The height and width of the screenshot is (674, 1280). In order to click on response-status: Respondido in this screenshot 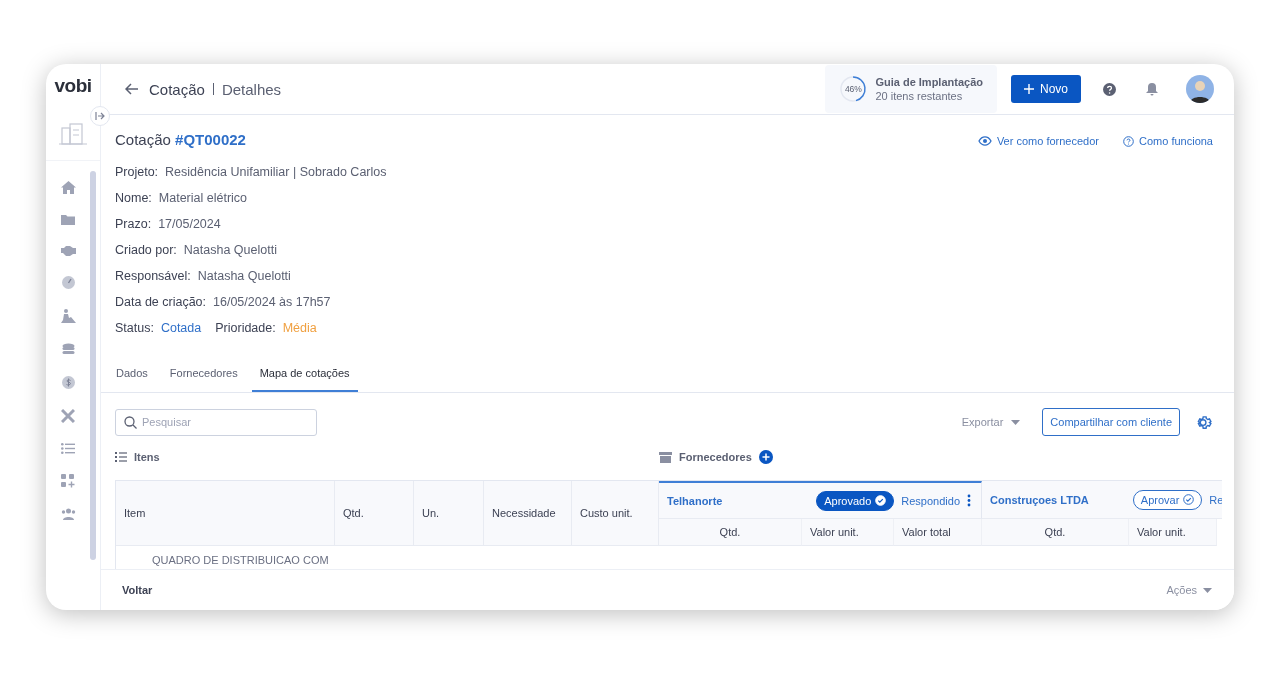, I will do `click(930, 500)`.